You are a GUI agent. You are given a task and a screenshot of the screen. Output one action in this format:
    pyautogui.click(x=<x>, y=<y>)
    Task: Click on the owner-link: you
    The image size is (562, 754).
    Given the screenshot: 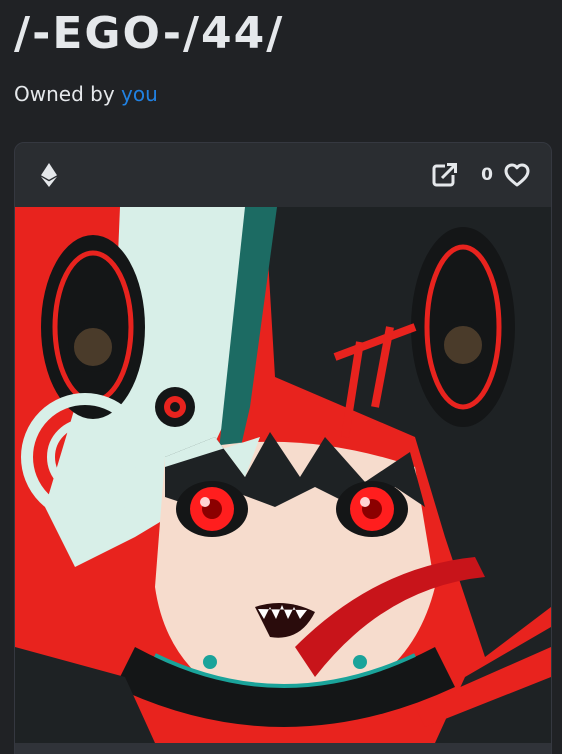 What is the action you would take?
    pyautogui.click(x=139, y=94)
    